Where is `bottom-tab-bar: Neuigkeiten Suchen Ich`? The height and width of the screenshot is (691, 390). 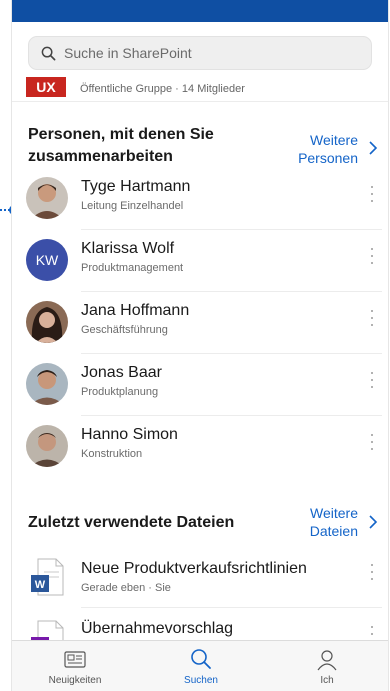 bottom-tab-bar: Neuigkeiten Suchen Ich is located at coordinates (200, 665).